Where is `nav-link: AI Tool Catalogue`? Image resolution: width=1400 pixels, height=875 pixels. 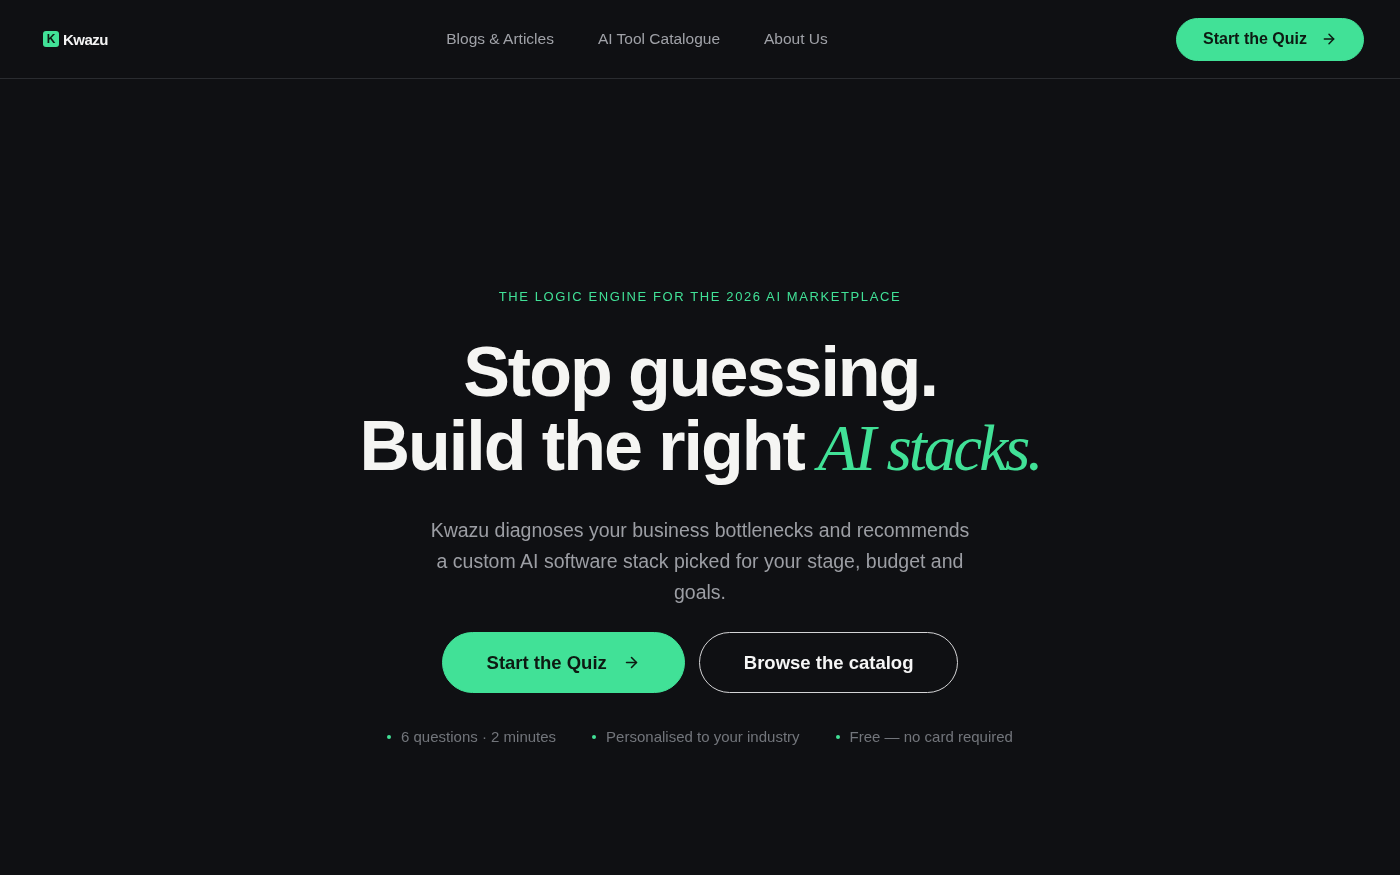 nav-link: AI Tool Catalogue is located at coordinates (658, 39).